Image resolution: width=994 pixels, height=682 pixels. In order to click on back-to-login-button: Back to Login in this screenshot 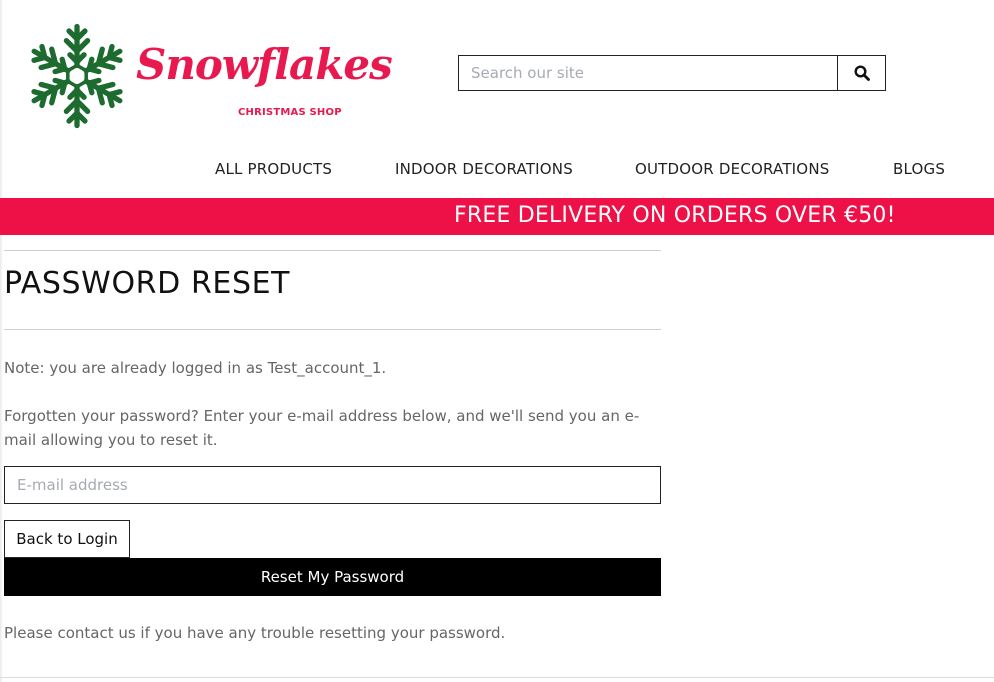, I will do `click(67, 539)`.